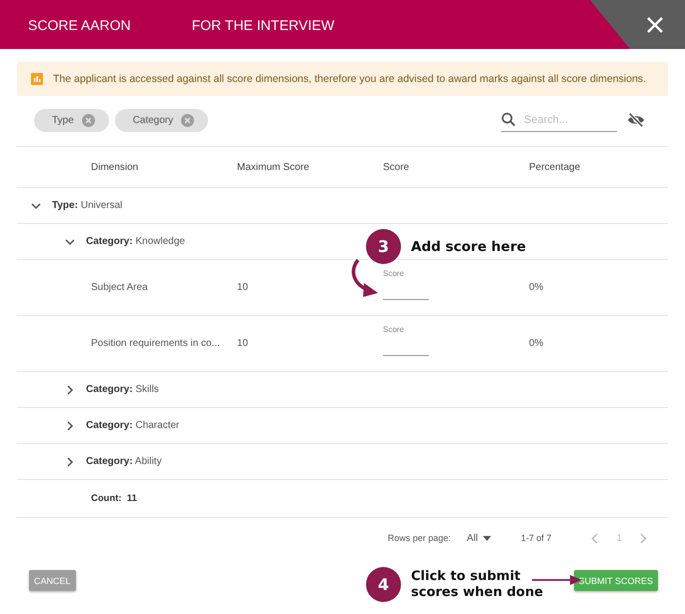  I want to click on annotation-text: Add score here, so click(468, 246).